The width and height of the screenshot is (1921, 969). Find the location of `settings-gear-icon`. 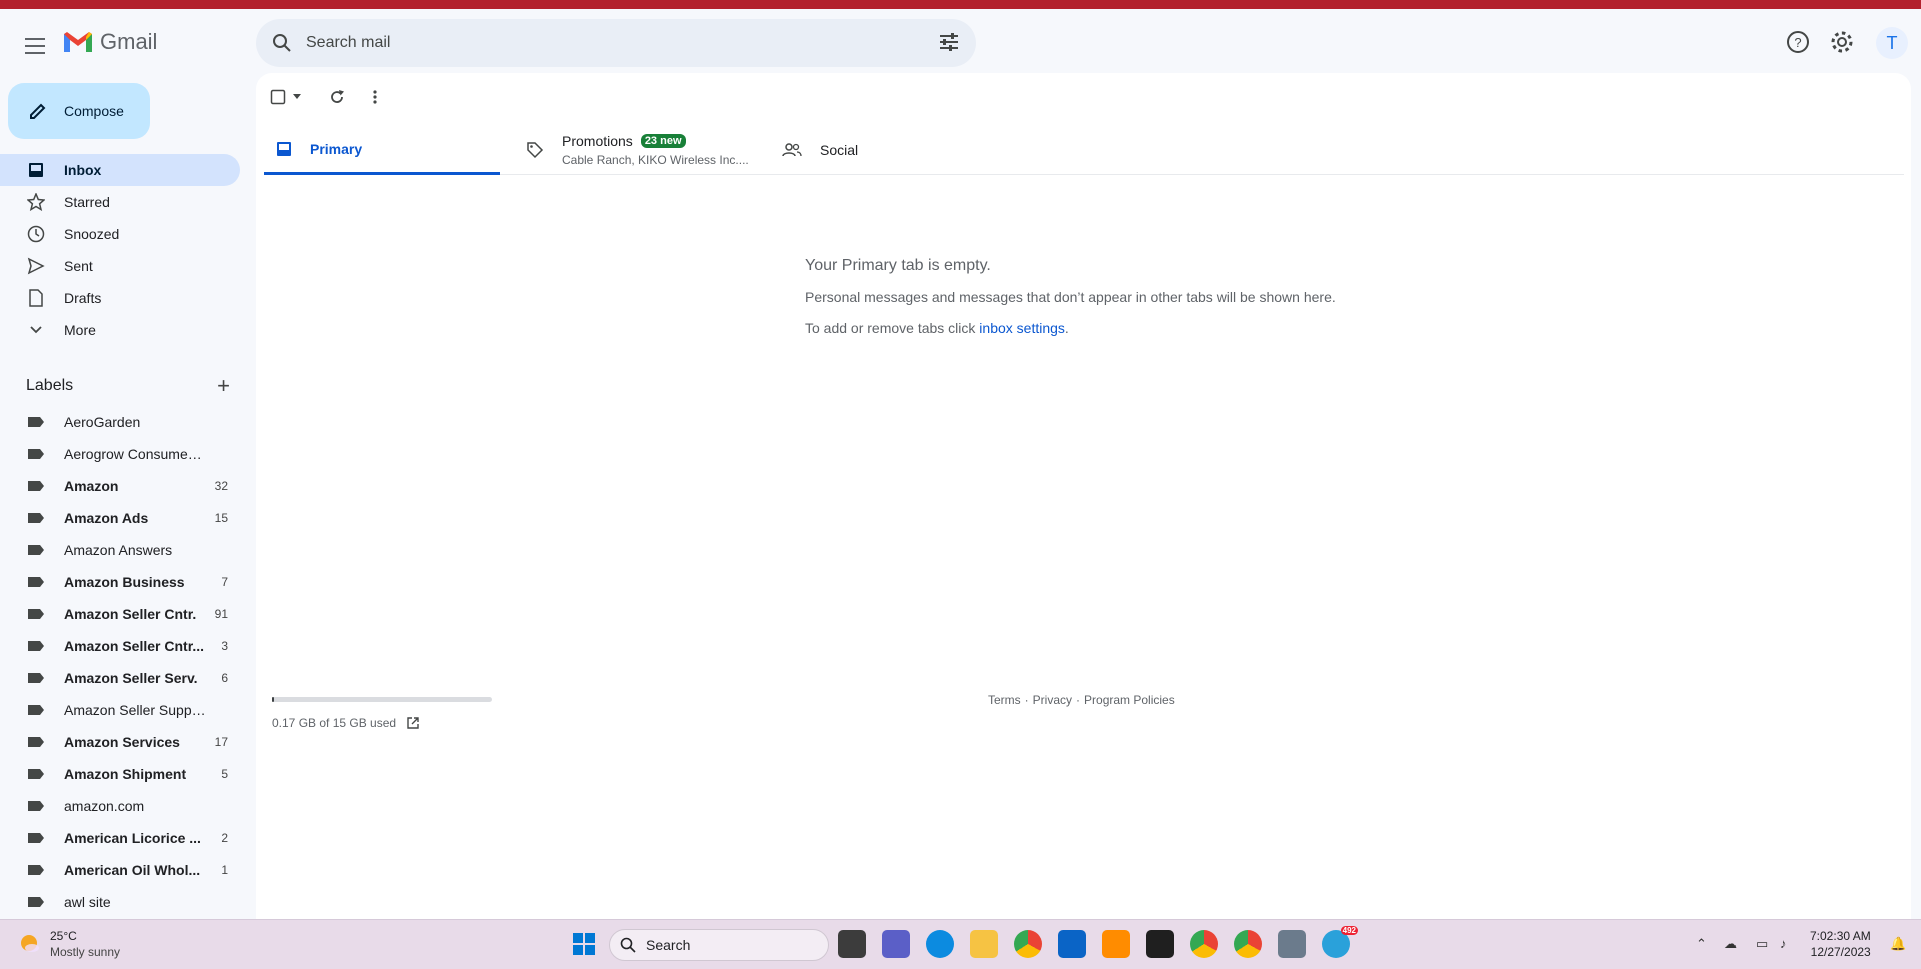

settings-gear-icon is located at coordinates (1842, 42).